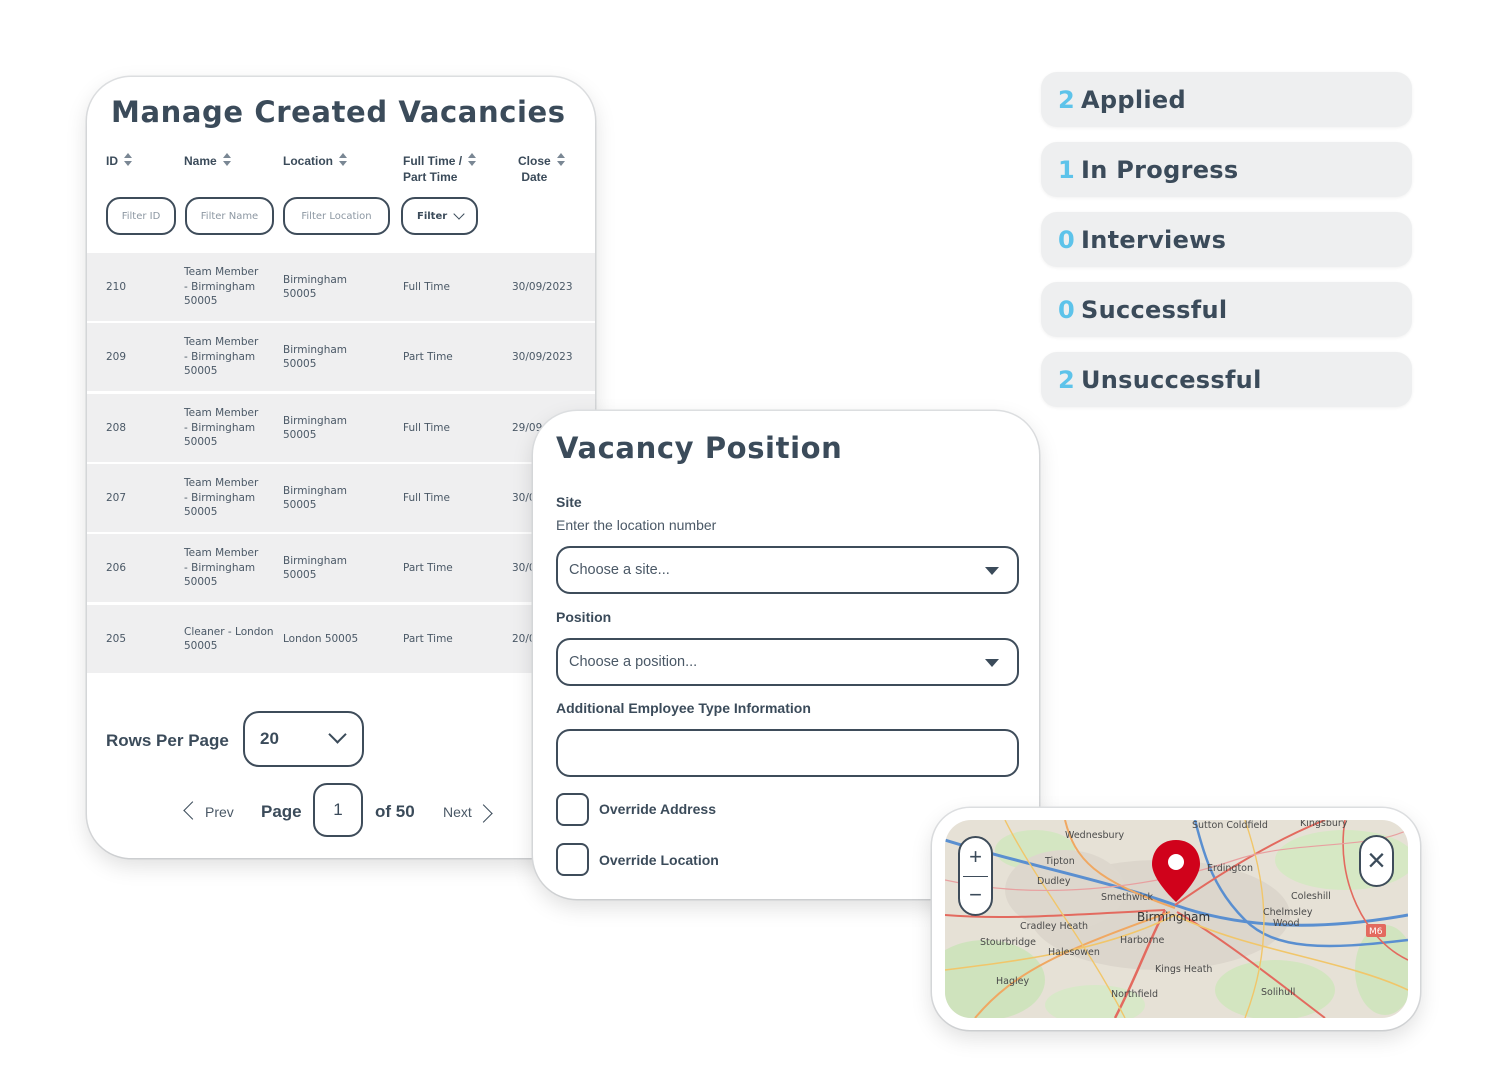 Image resolution: width=1488 pixels, height=1076 pixels. What do you see at coordinates (338, 810) in the screenshot?
I see `page-number-input: 1` at bounding box center [338, 810].